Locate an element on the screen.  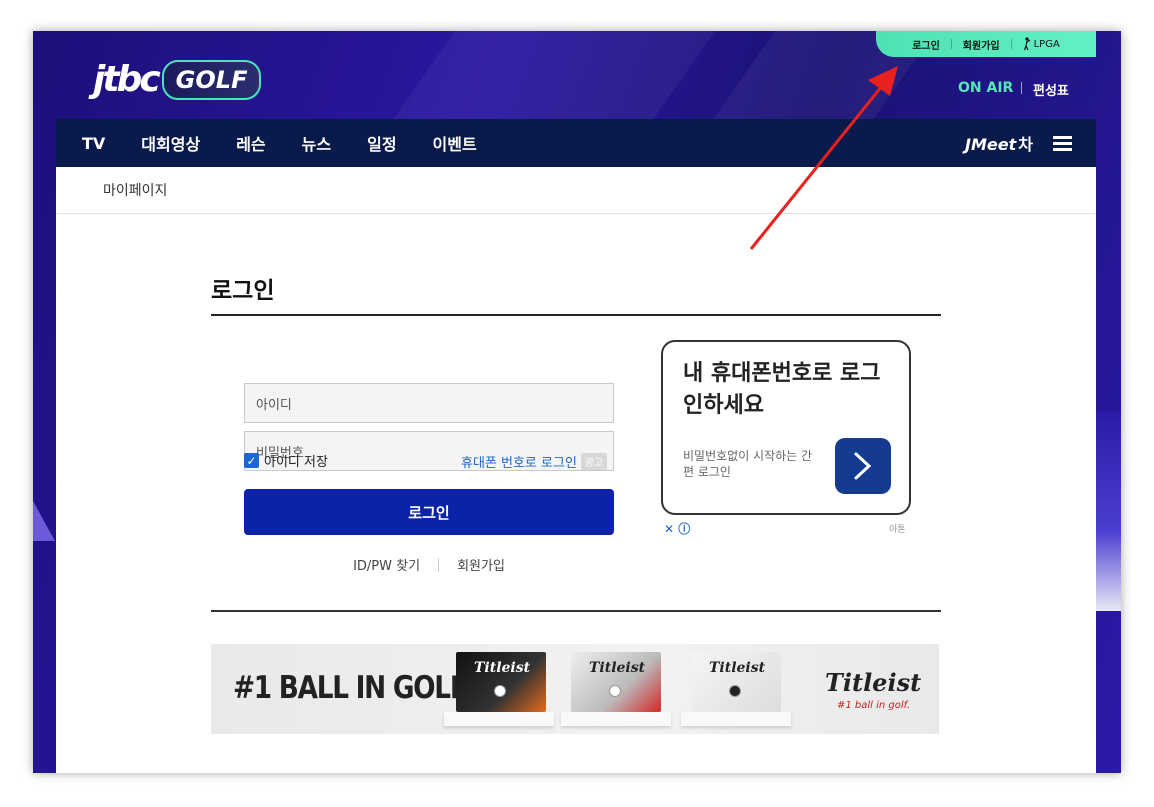
phone-login-link: 휴대폰 번호로 로그인 광고 is located at coordinates (534, 461).